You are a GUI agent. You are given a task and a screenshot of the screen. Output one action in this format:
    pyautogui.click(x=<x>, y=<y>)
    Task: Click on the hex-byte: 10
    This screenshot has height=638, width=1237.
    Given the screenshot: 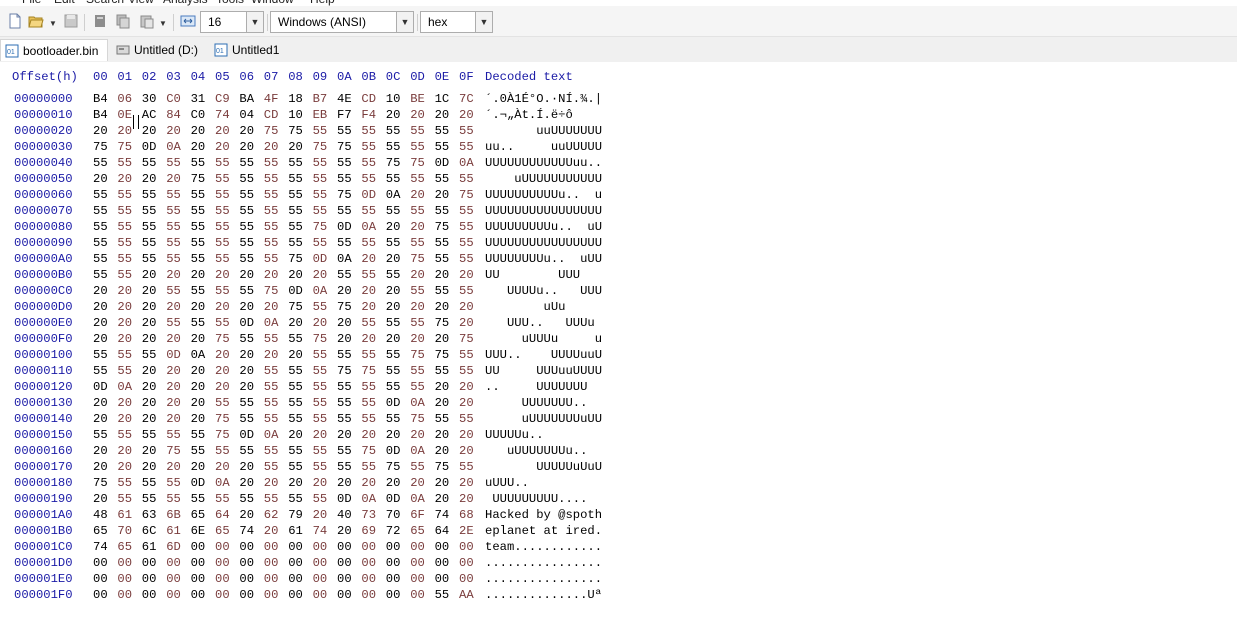 What is the action you would take?
    pyautogui.click(x=295, y=115)
    